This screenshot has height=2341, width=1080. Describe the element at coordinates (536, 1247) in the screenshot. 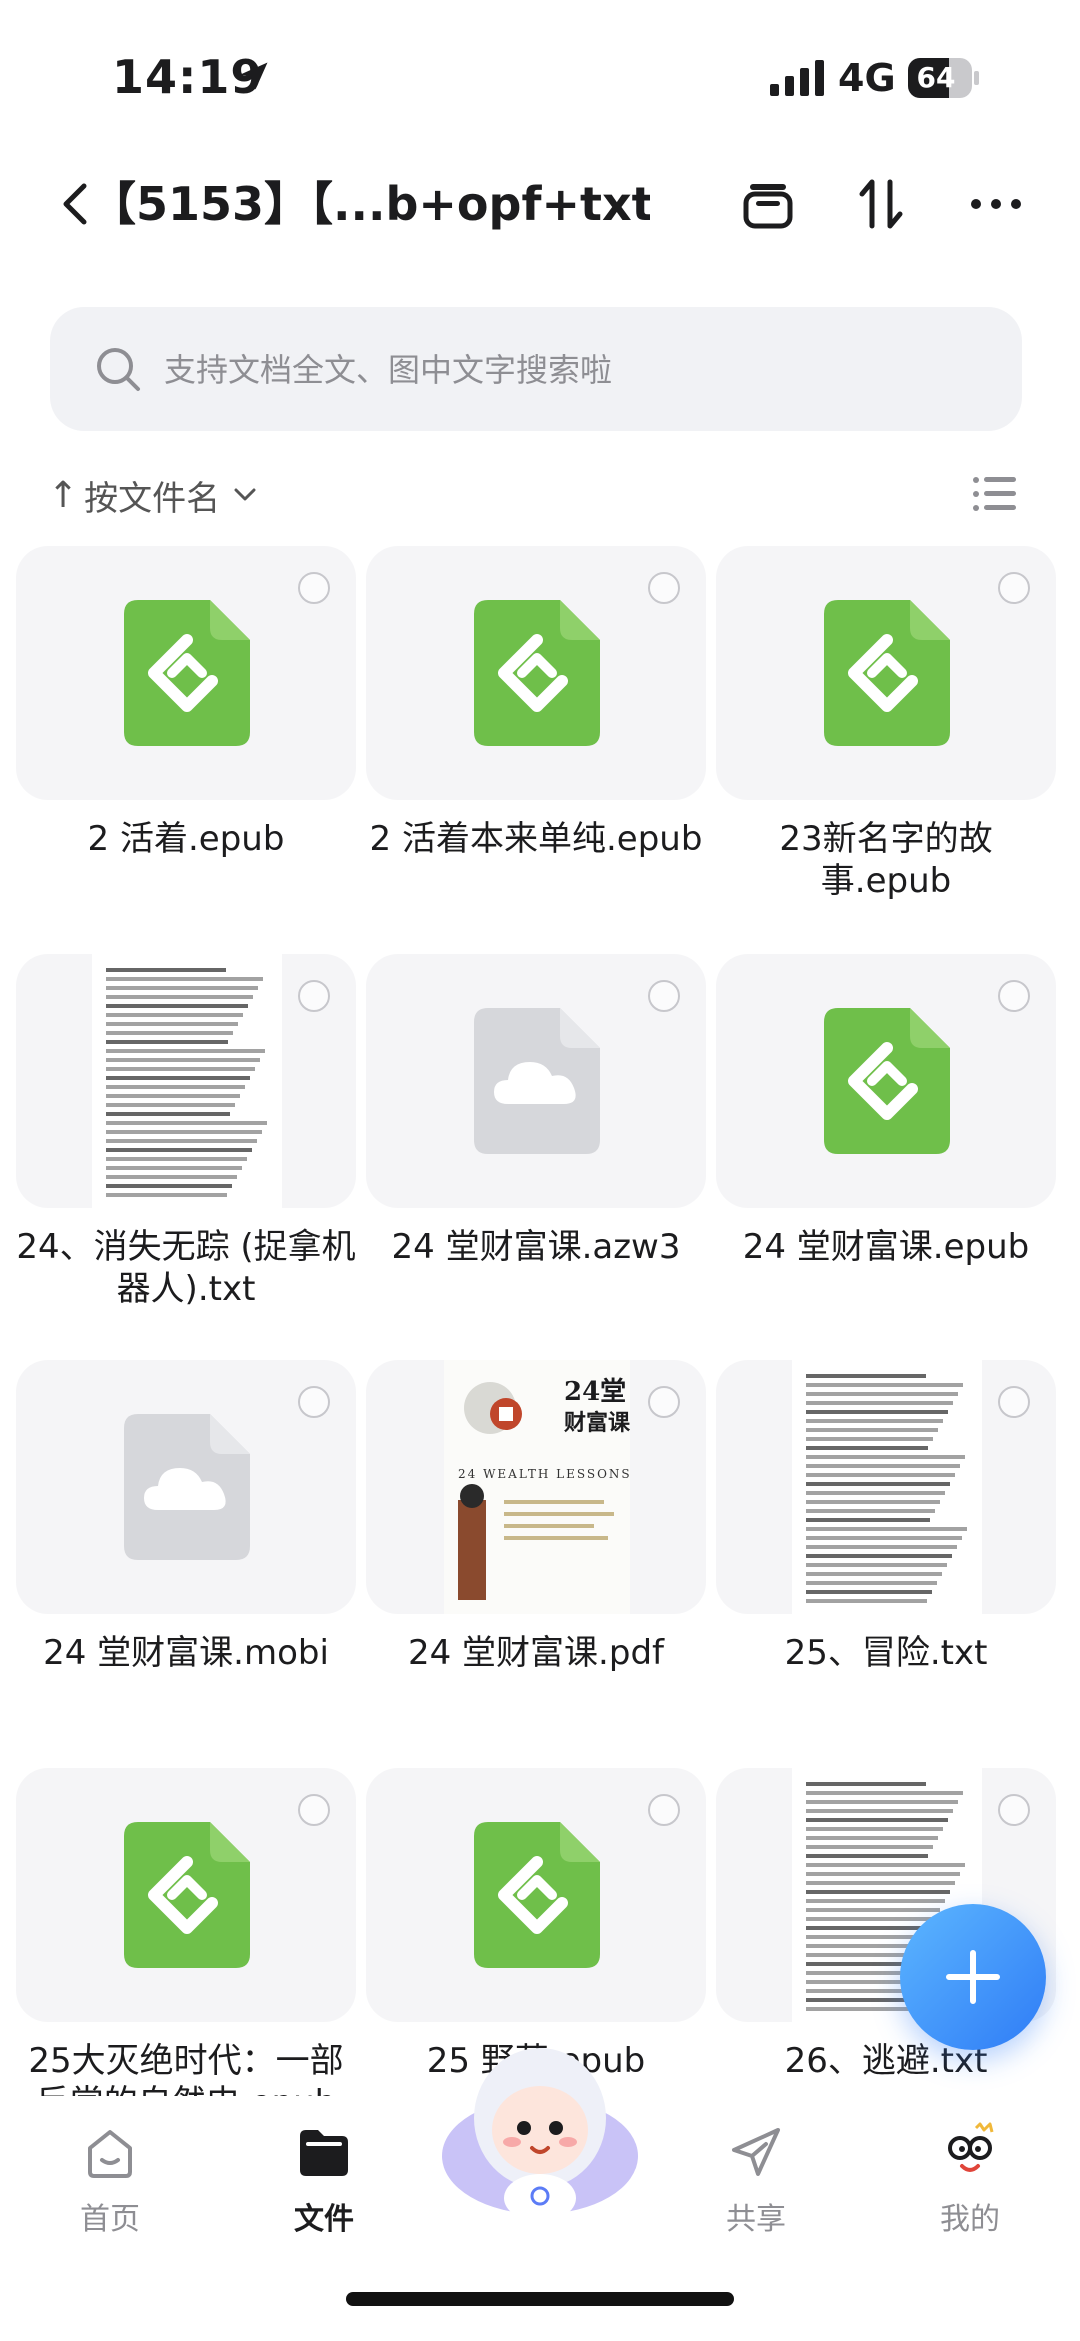

I see `file-name: 24 堂财富课.azw3` at that location.